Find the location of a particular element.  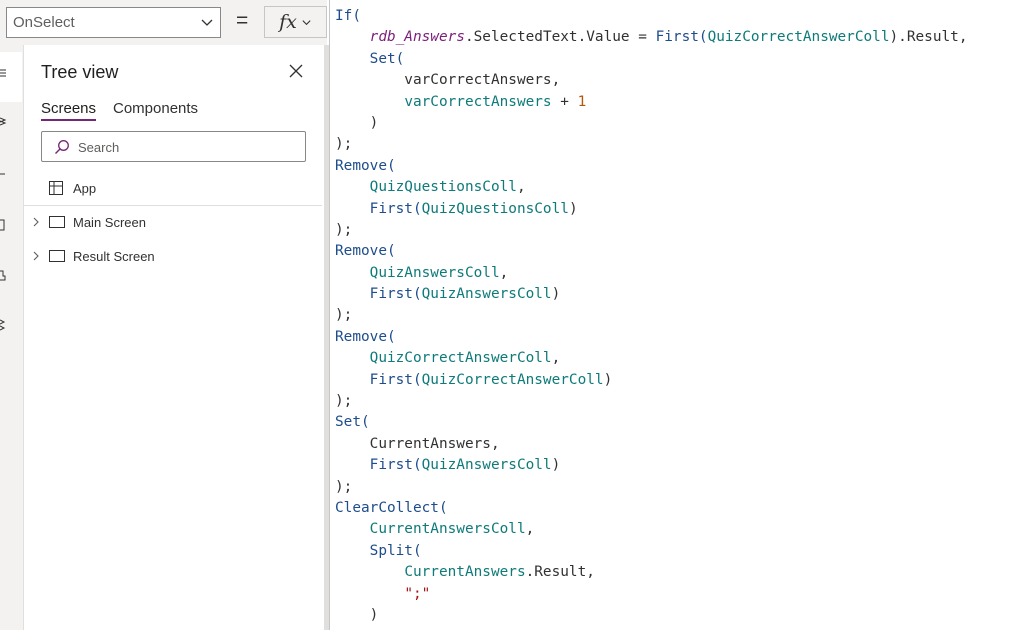

fx-icon: fx is located at coordinates (288, 22).